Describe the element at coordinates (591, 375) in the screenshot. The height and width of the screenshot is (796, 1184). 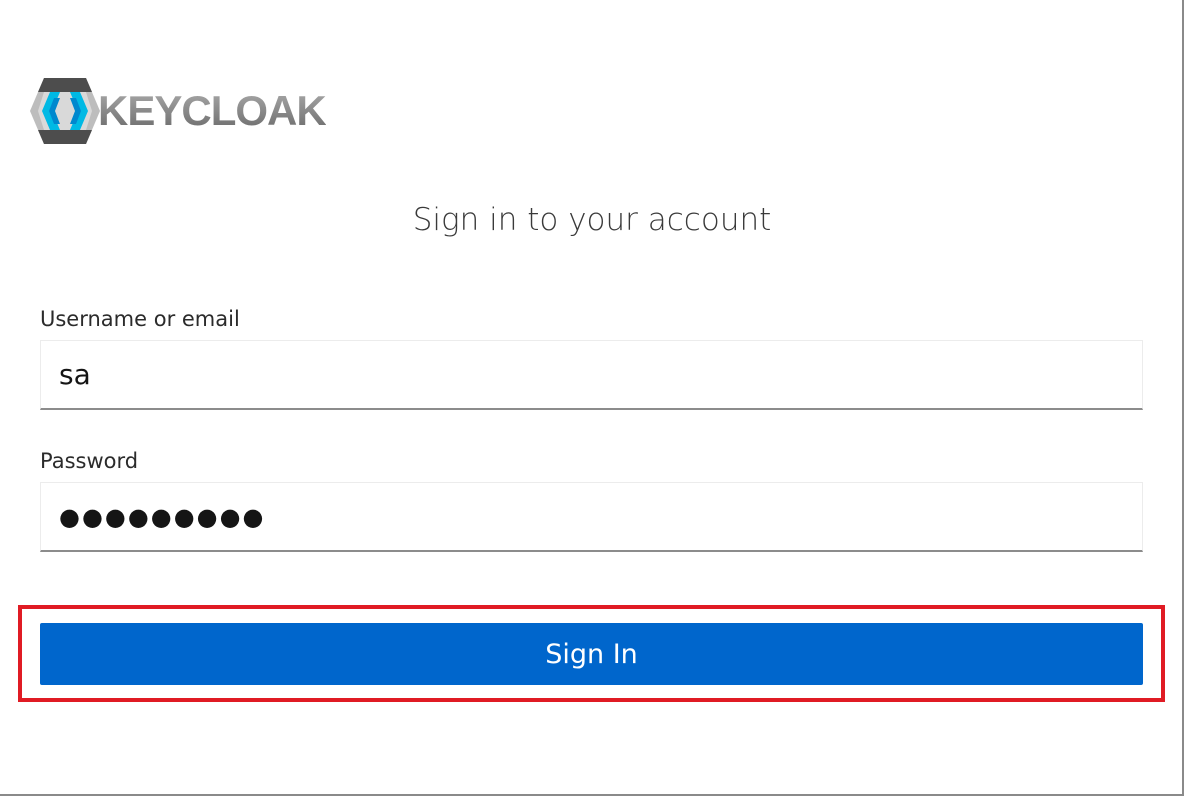
I see `username-input` at that location.